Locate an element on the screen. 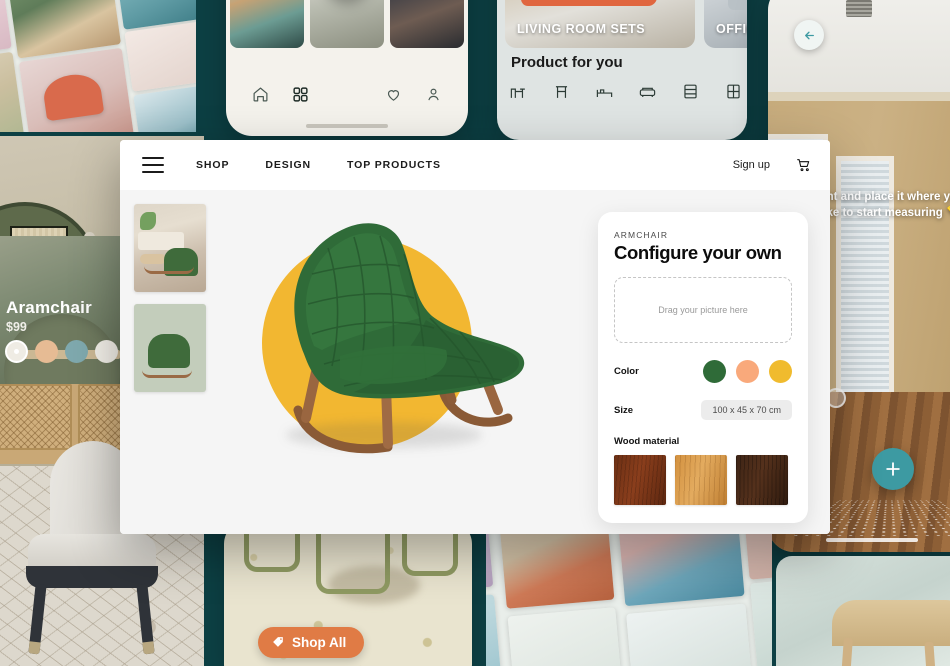 This screenshot has height=666, width=950. color-label: Color is located at coordinates (626, 371).